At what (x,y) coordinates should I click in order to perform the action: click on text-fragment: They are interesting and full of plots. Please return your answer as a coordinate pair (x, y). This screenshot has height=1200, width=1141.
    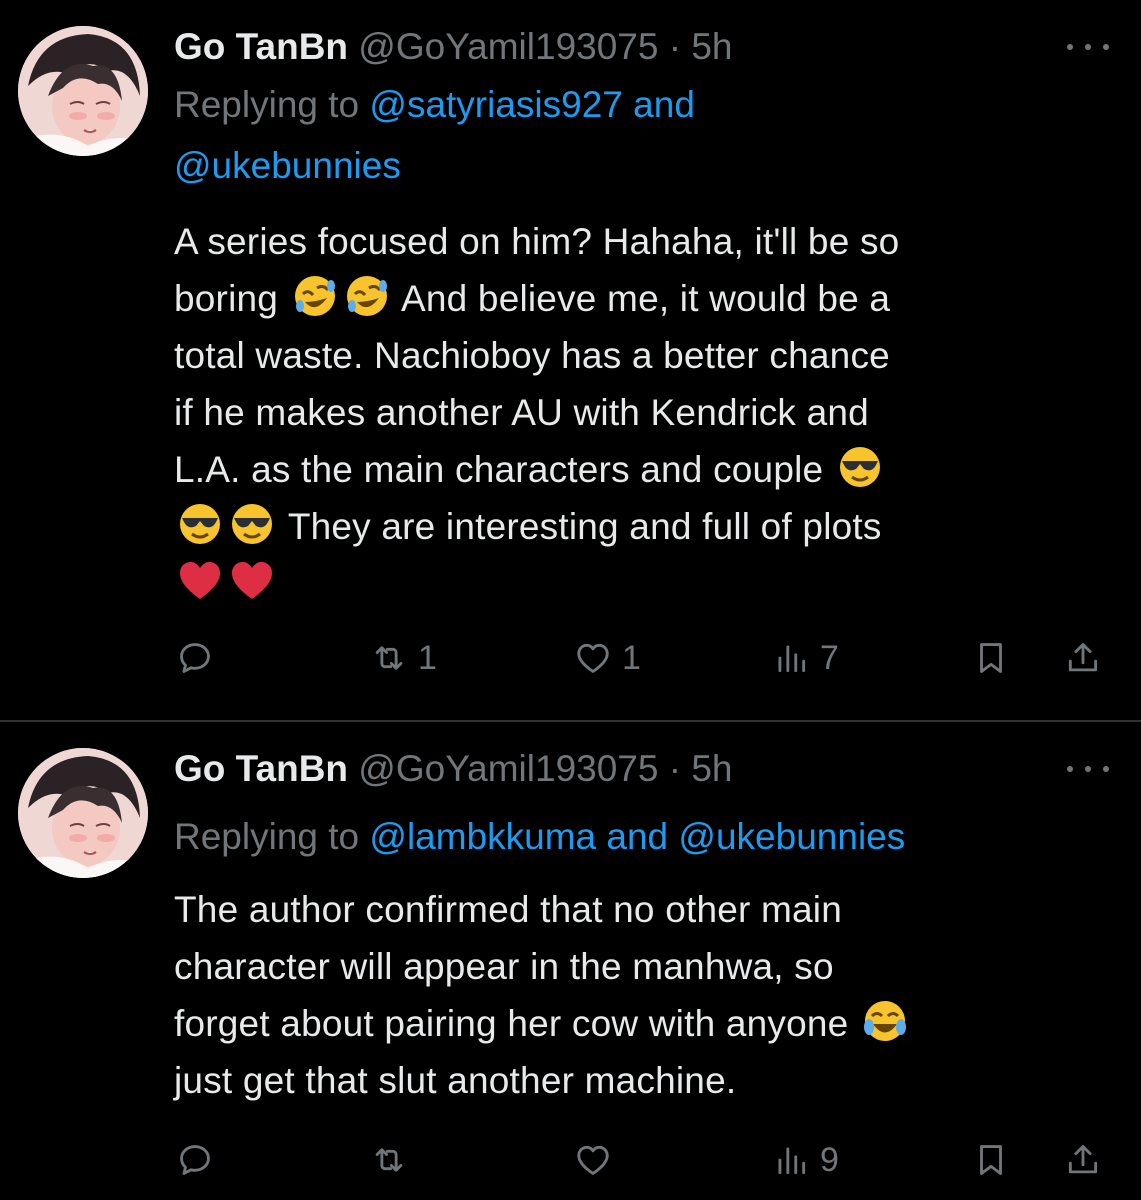
    Looking at the image, I should click on (584, 526).